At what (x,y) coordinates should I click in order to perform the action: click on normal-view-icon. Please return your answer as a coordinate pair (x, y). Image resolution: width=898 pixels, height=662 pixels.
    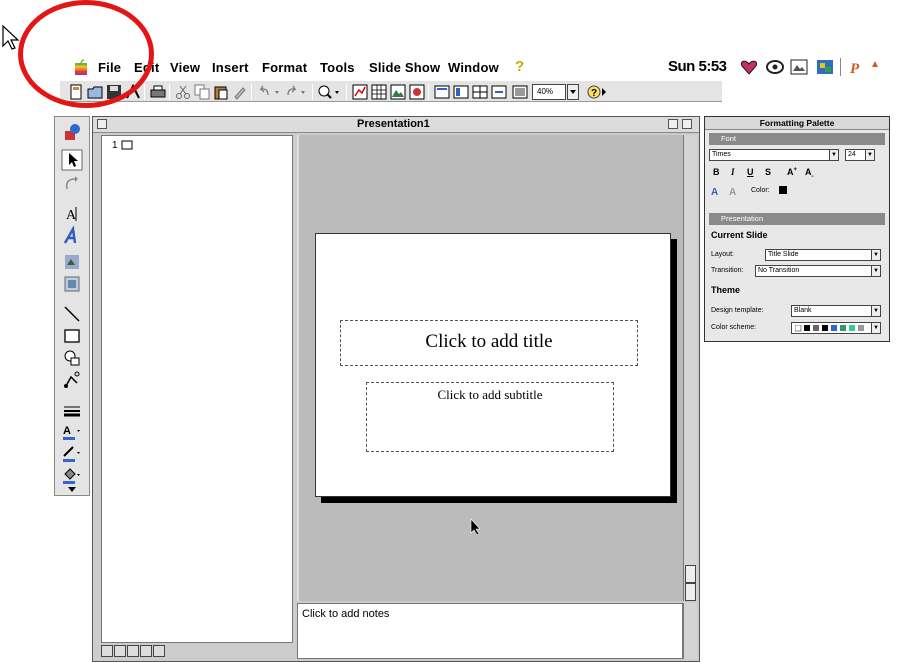
    Looking at the image, I should click on (107, 651).